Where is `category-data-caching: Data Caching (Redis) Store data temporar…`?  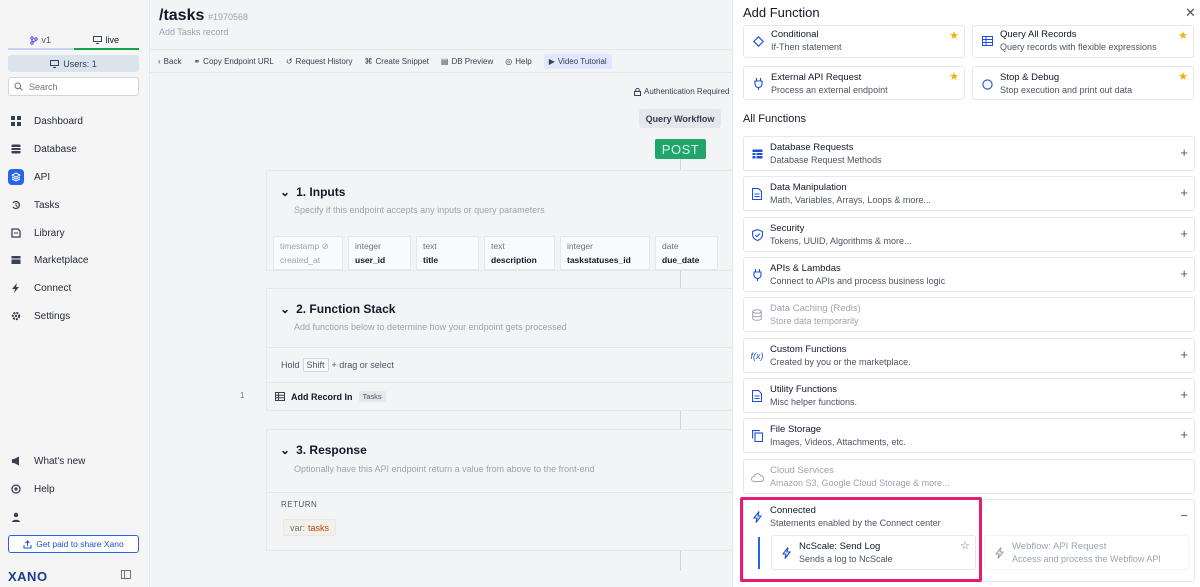
category-data-caching: Data Caching (Redis) Store data temporar… is located at coordinates (969, 314).